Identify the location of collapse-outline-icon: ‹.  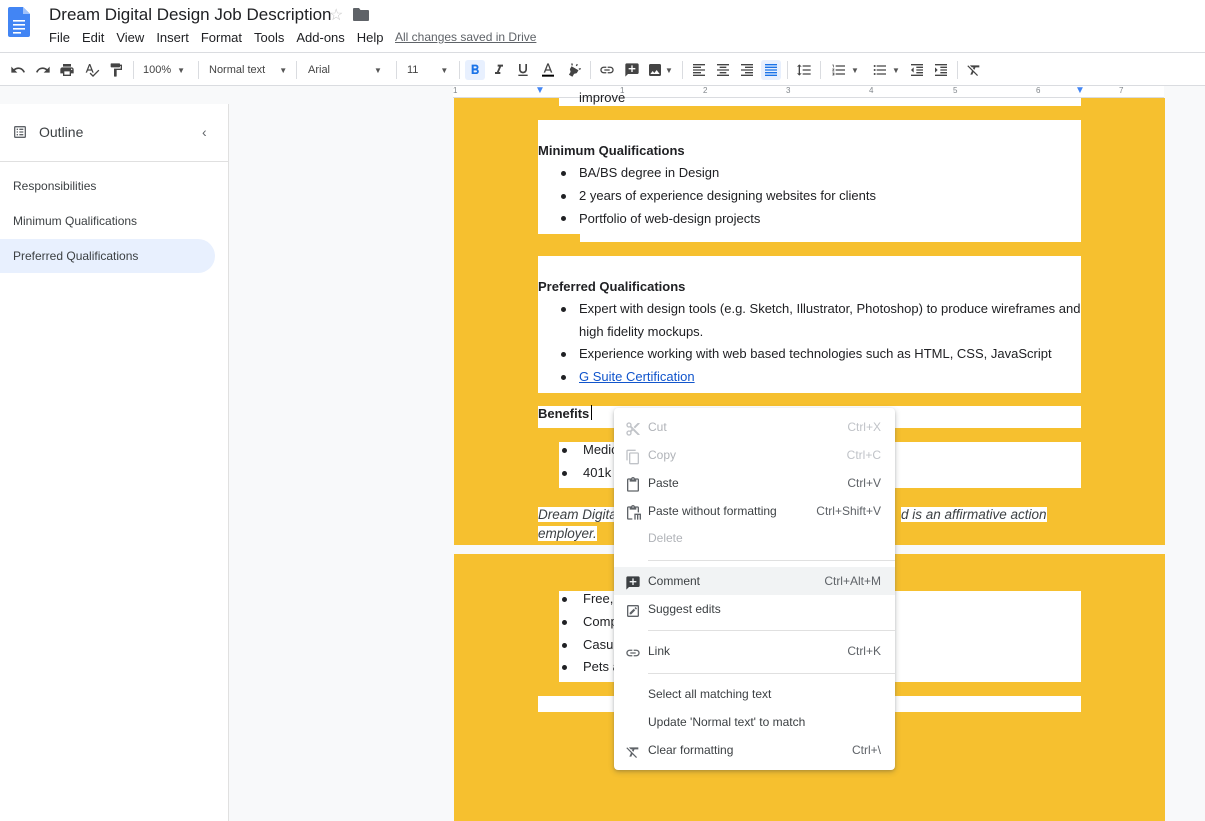
(204, 132).